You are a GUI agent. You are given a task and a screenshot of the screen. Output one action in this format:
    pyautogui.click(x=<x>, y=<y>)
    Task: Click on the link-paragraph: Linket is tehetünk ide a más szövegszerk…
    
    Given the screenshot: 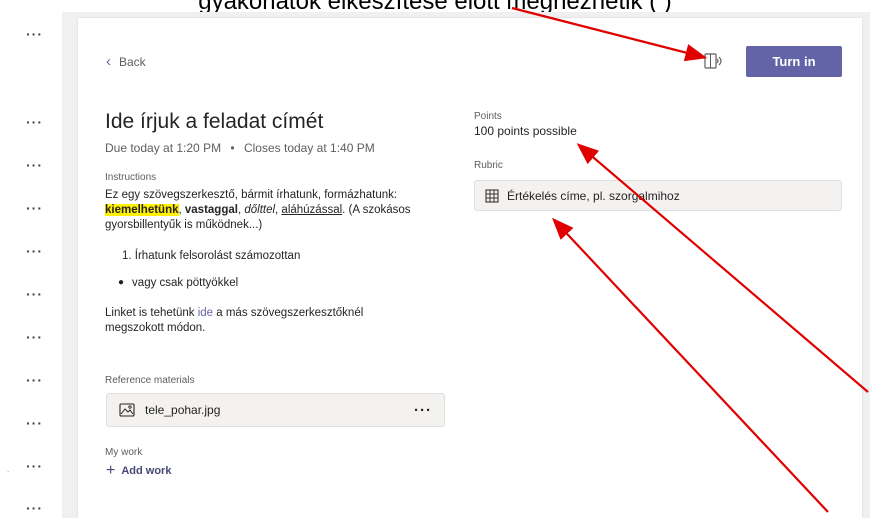 What is the action you would take?
    pyautogui.click(x=265, y=321)
    